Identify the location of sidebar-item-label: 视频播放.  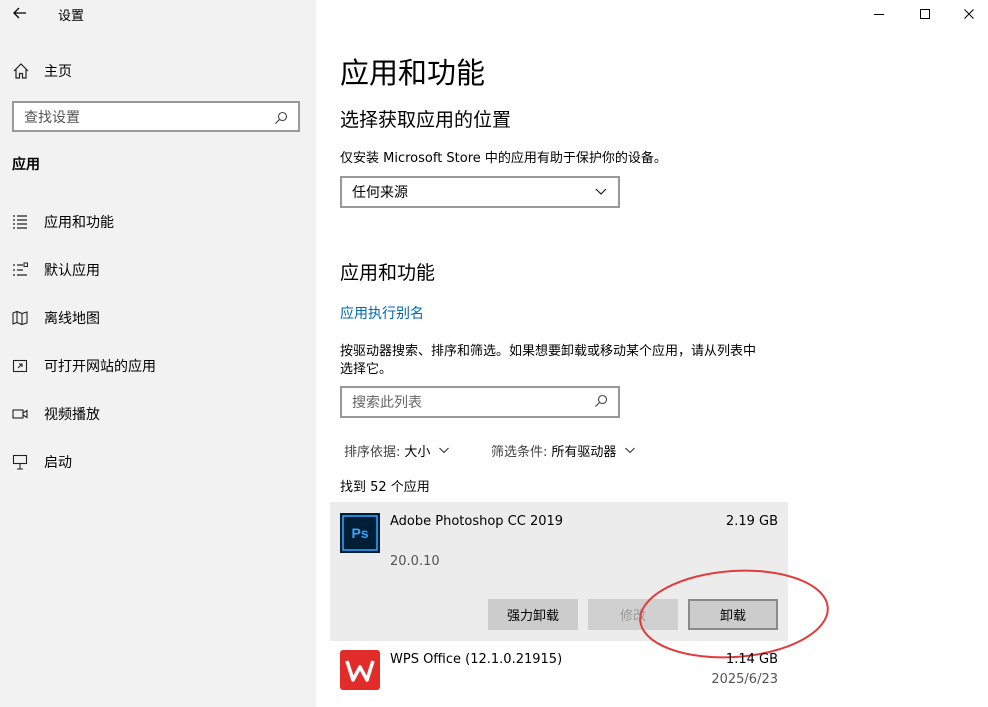
(72, 415).